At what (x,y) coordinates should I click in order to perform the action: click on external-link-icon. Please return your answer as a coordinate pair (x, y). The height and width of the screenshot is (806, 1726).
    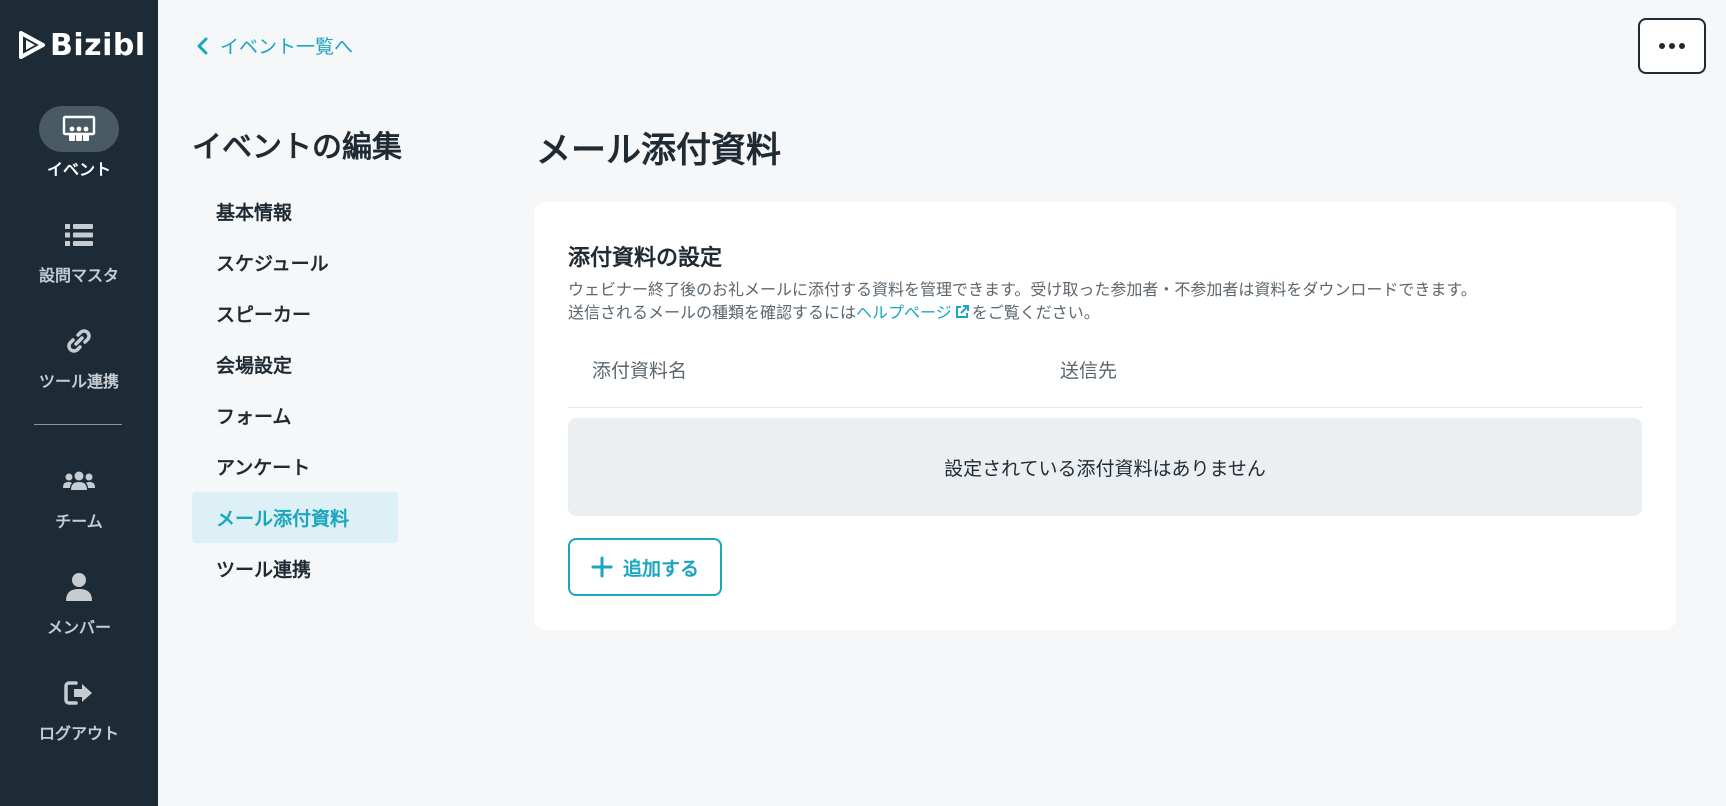
    Looking at the image, I should click on (962, 311).